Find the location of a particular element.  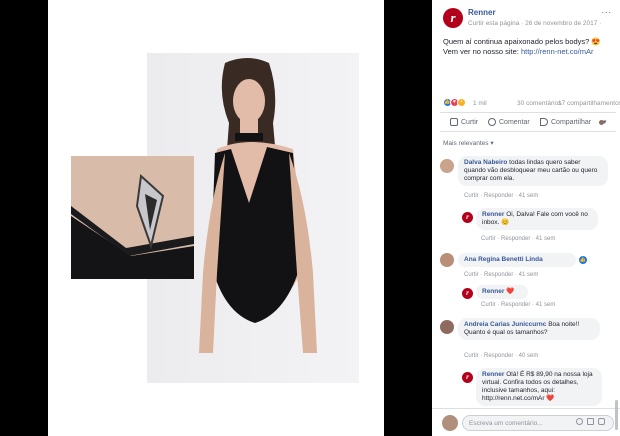

camera-icon is located at coordinates (590, 421).